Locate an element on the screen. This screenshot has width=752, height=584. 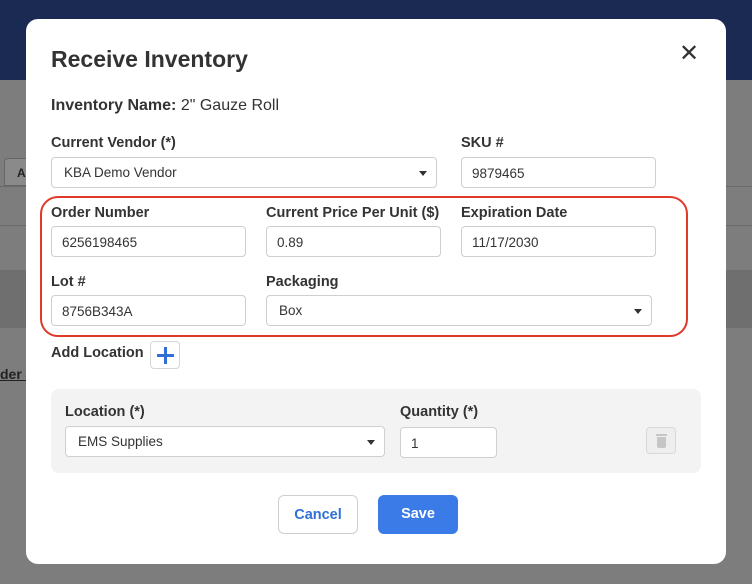
current-vendor-label: Current Vendor (*) is located at coordinates (113, 143).